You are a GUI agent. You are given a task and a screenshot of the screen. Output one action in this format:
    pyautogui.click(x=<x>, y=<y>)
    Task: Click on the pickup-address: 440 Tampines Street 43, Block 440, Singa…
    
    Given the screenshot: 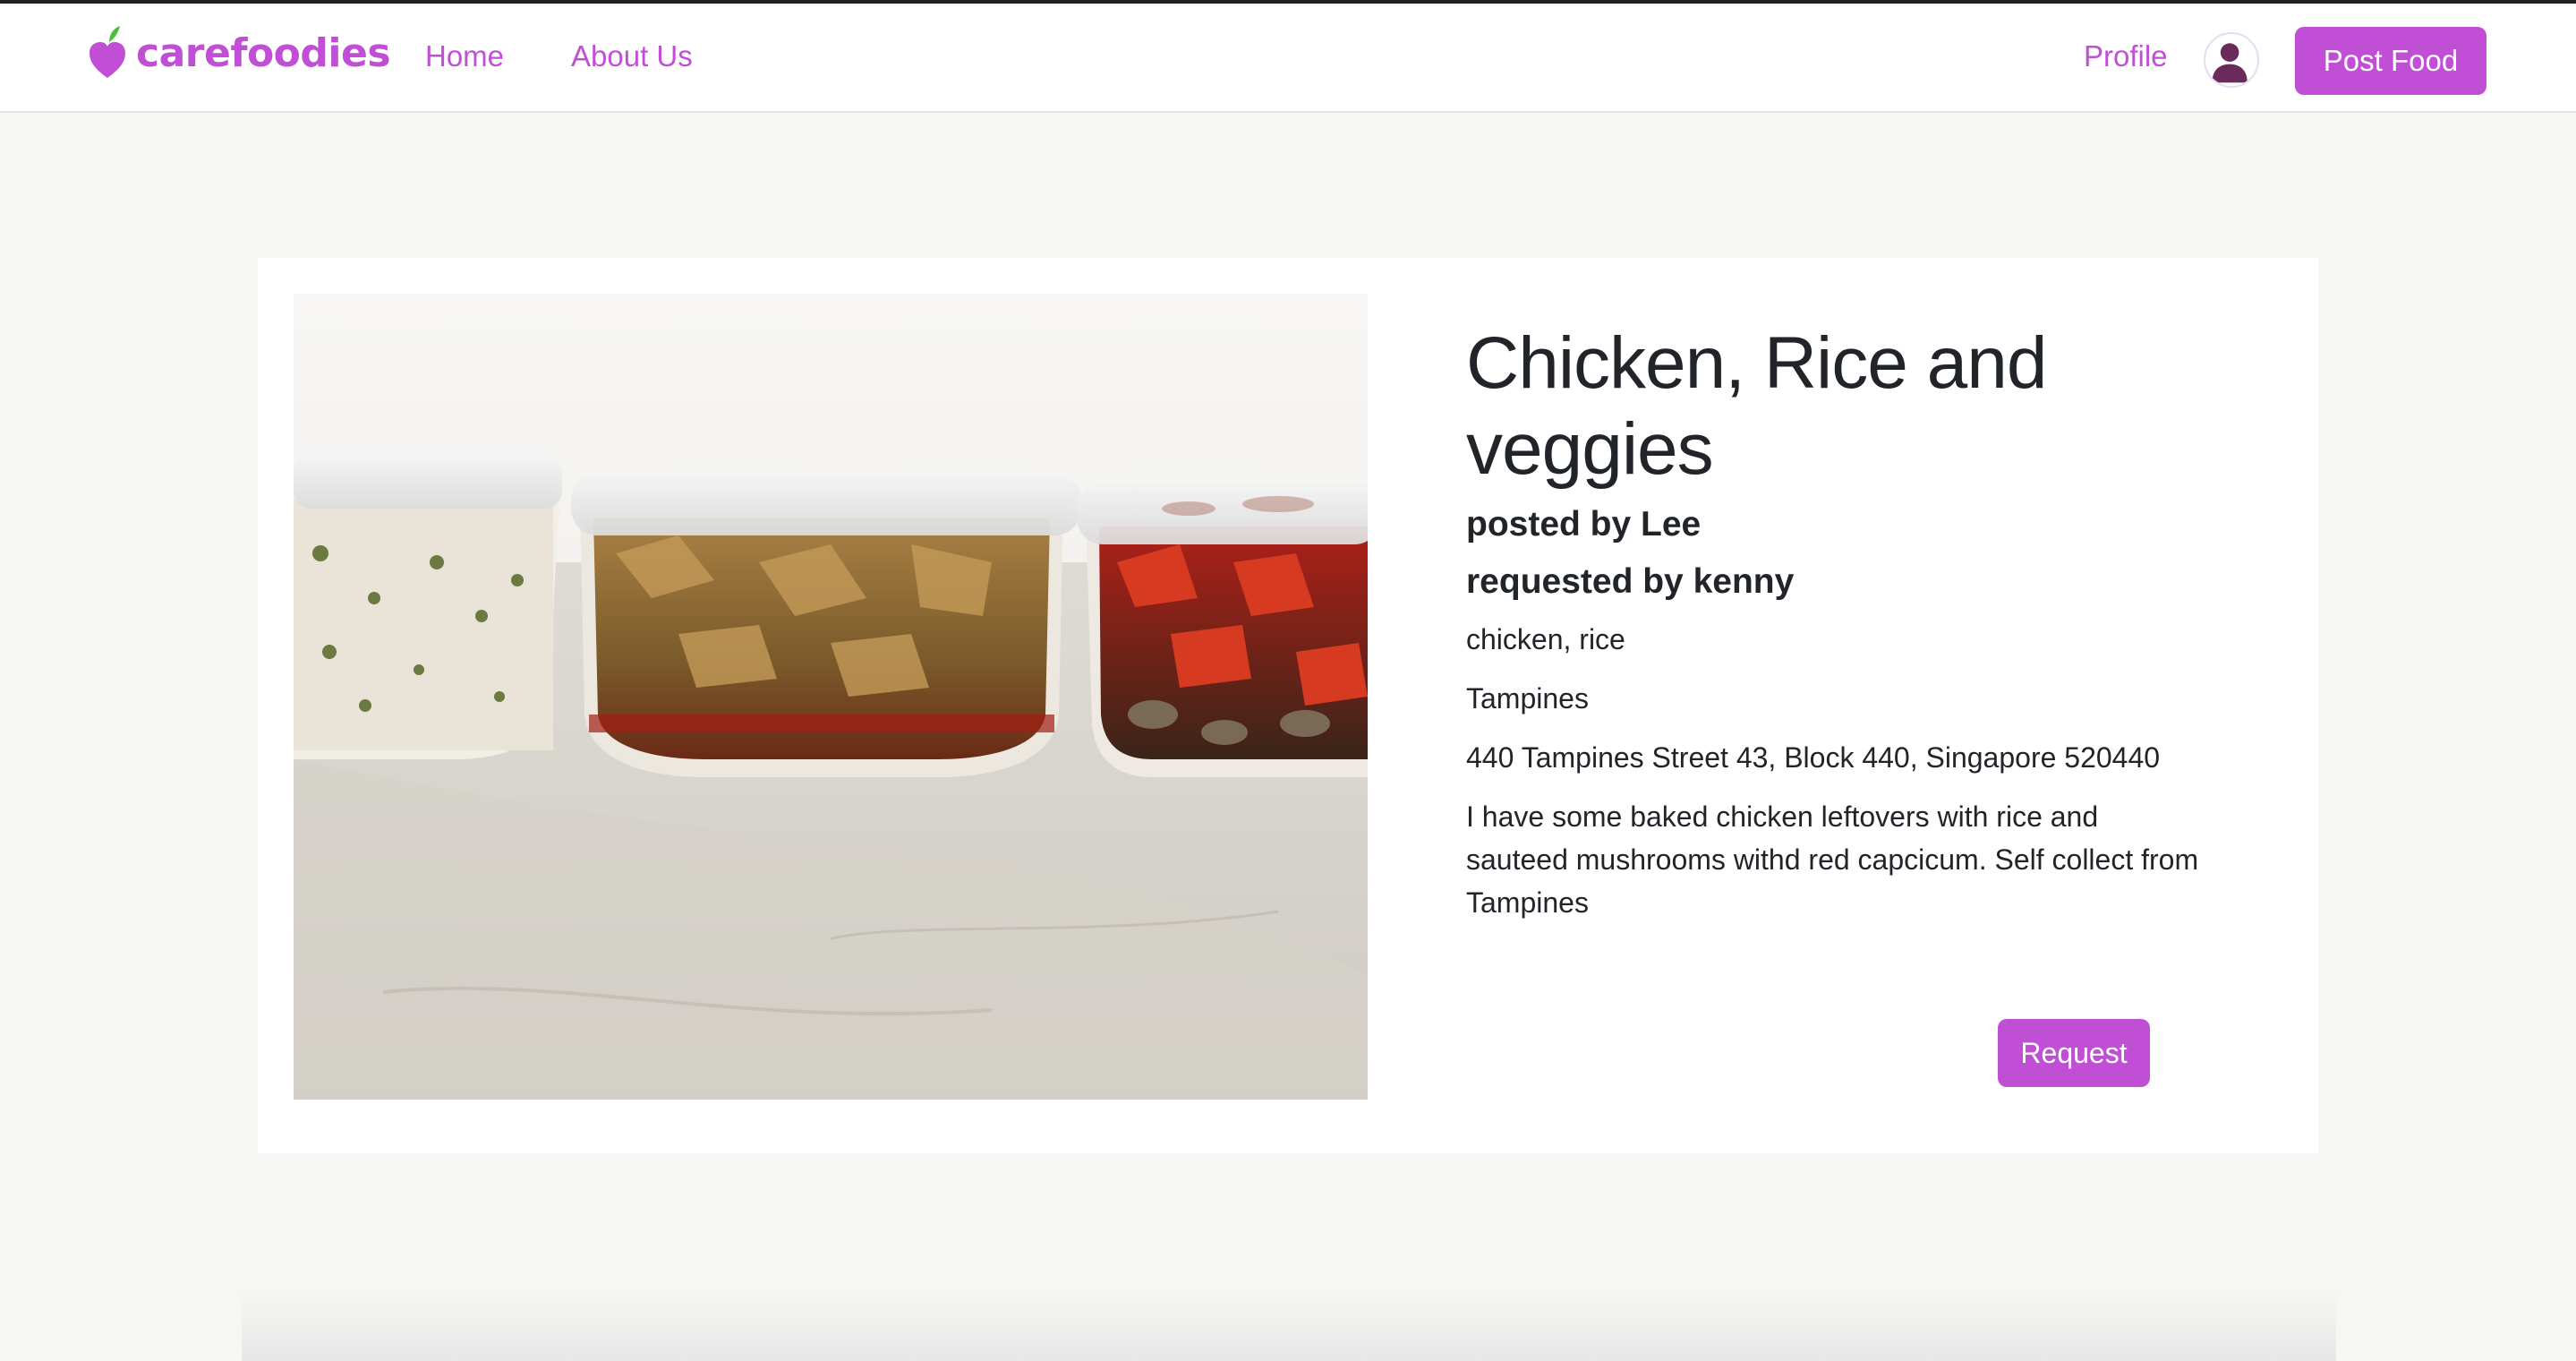 What is the action you would take?
    pyautogui.click(x=1813, y=758)
    